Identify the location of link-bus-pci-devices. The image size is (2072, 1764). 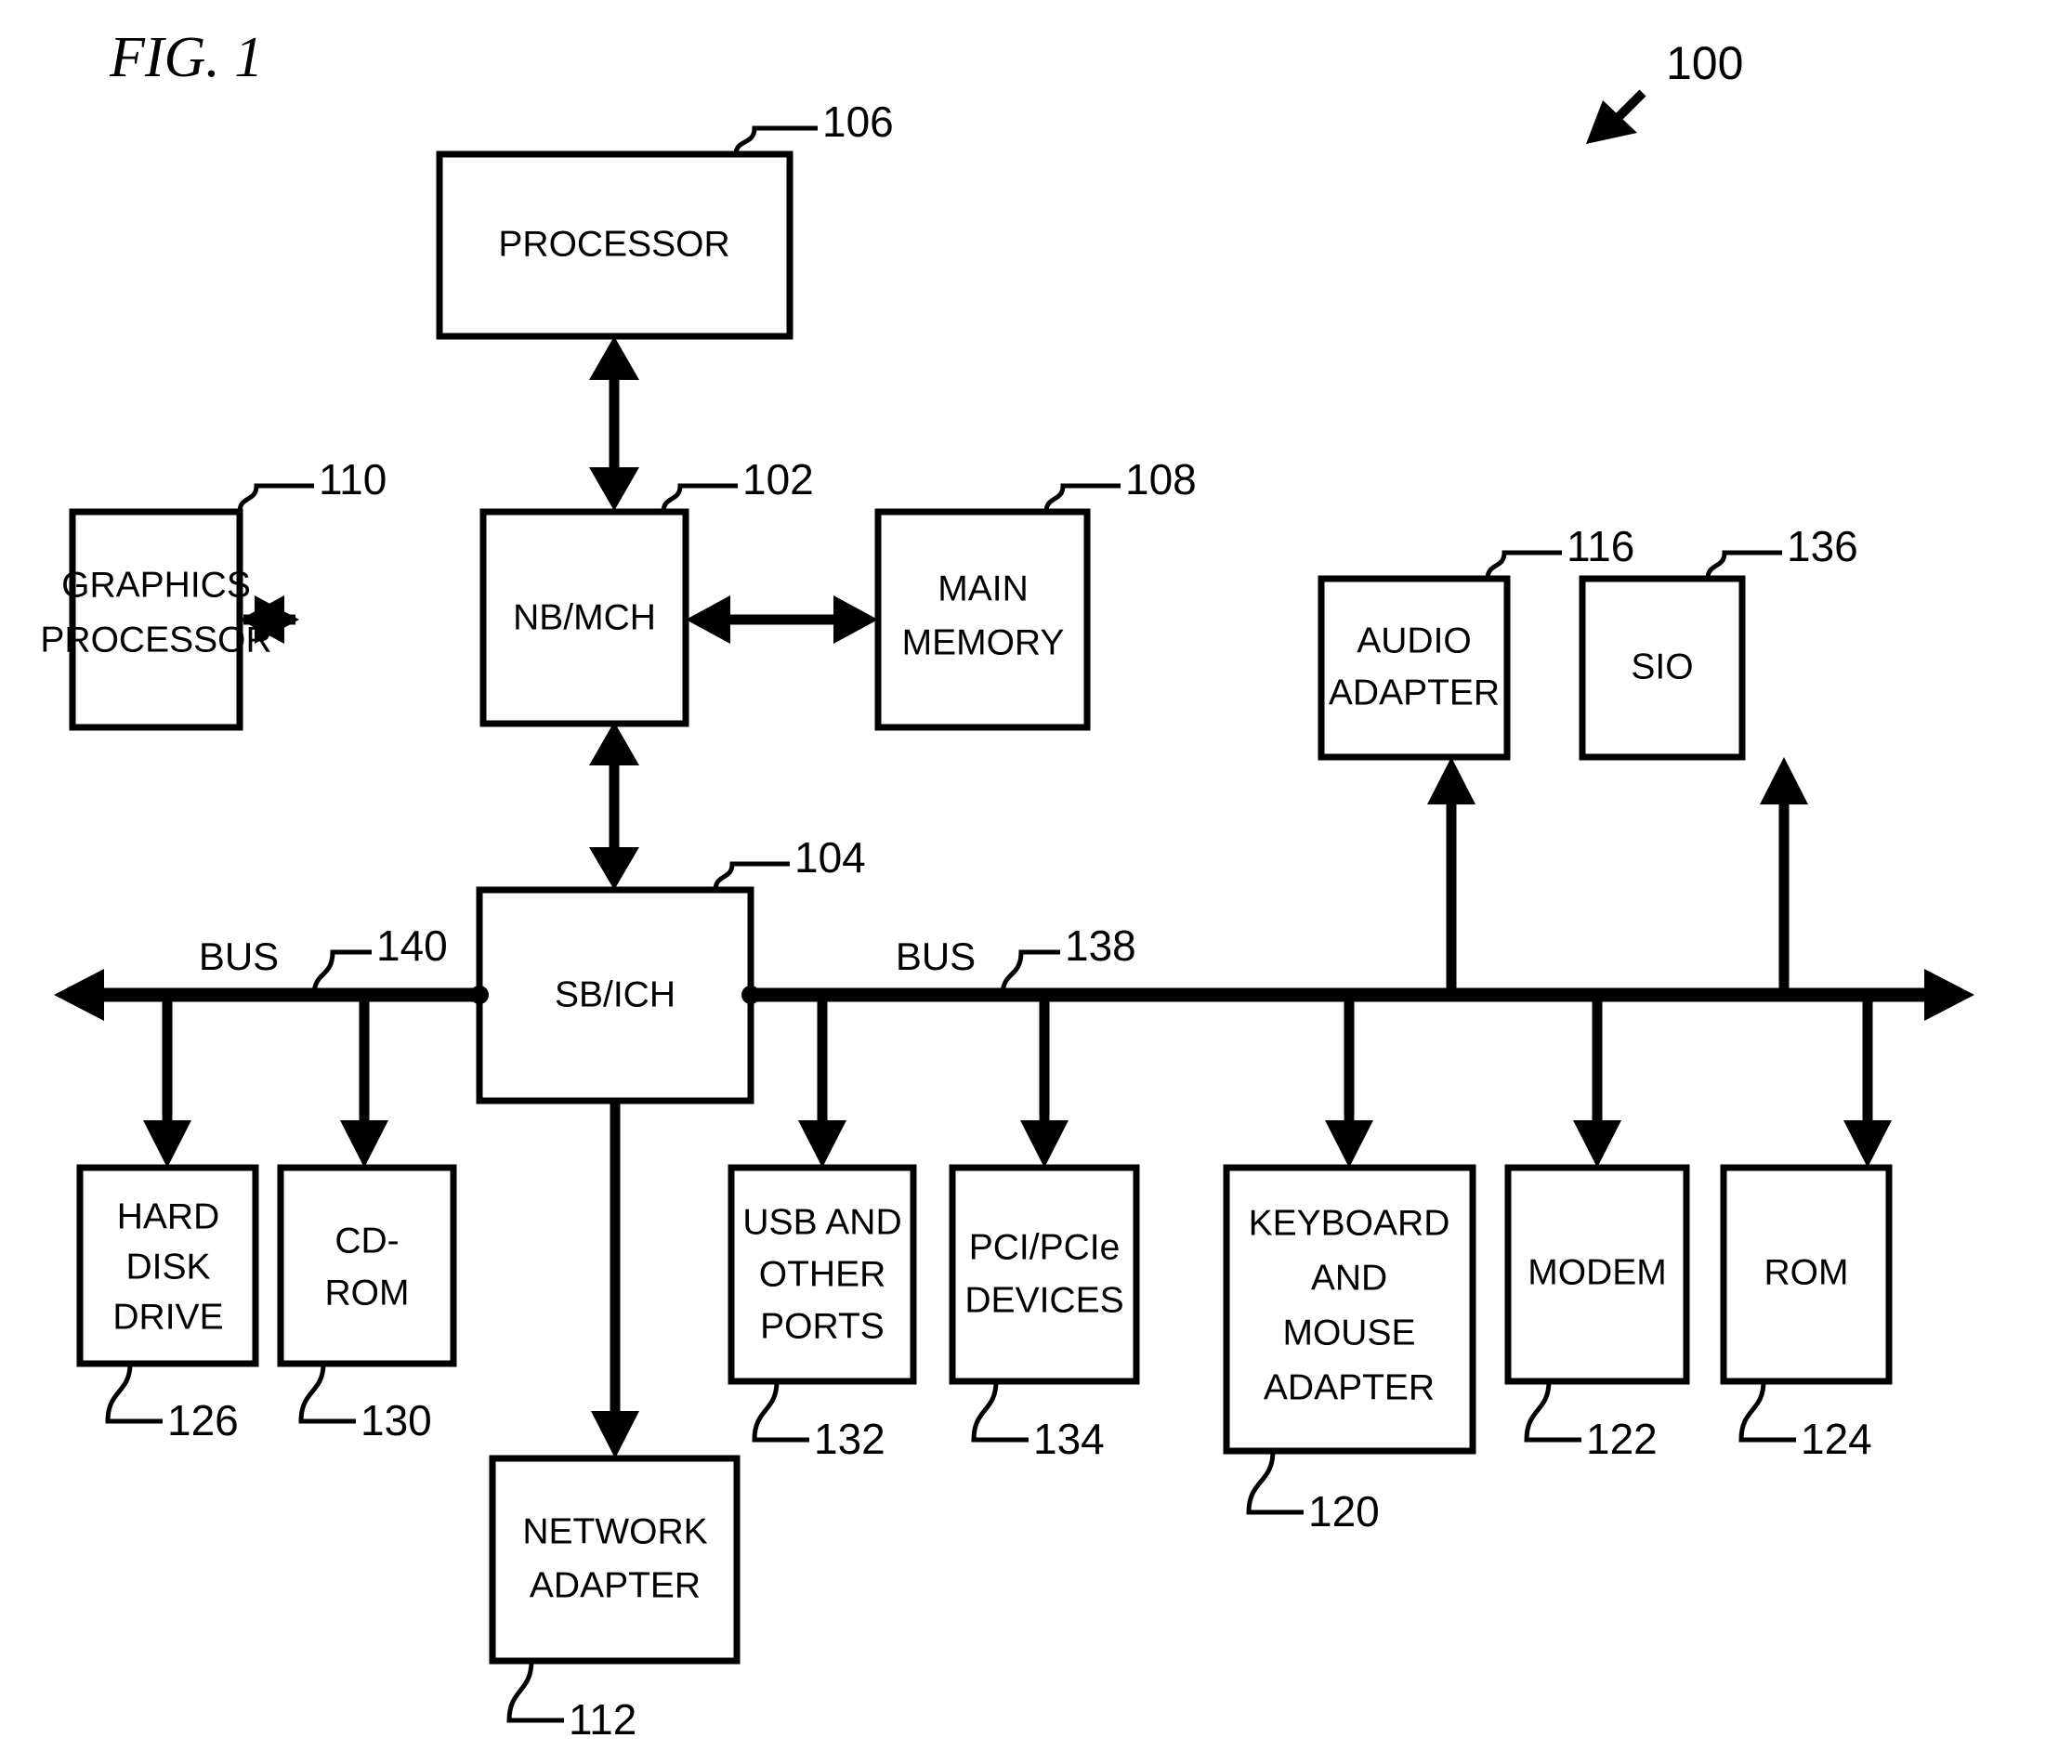
(1044, 1081).